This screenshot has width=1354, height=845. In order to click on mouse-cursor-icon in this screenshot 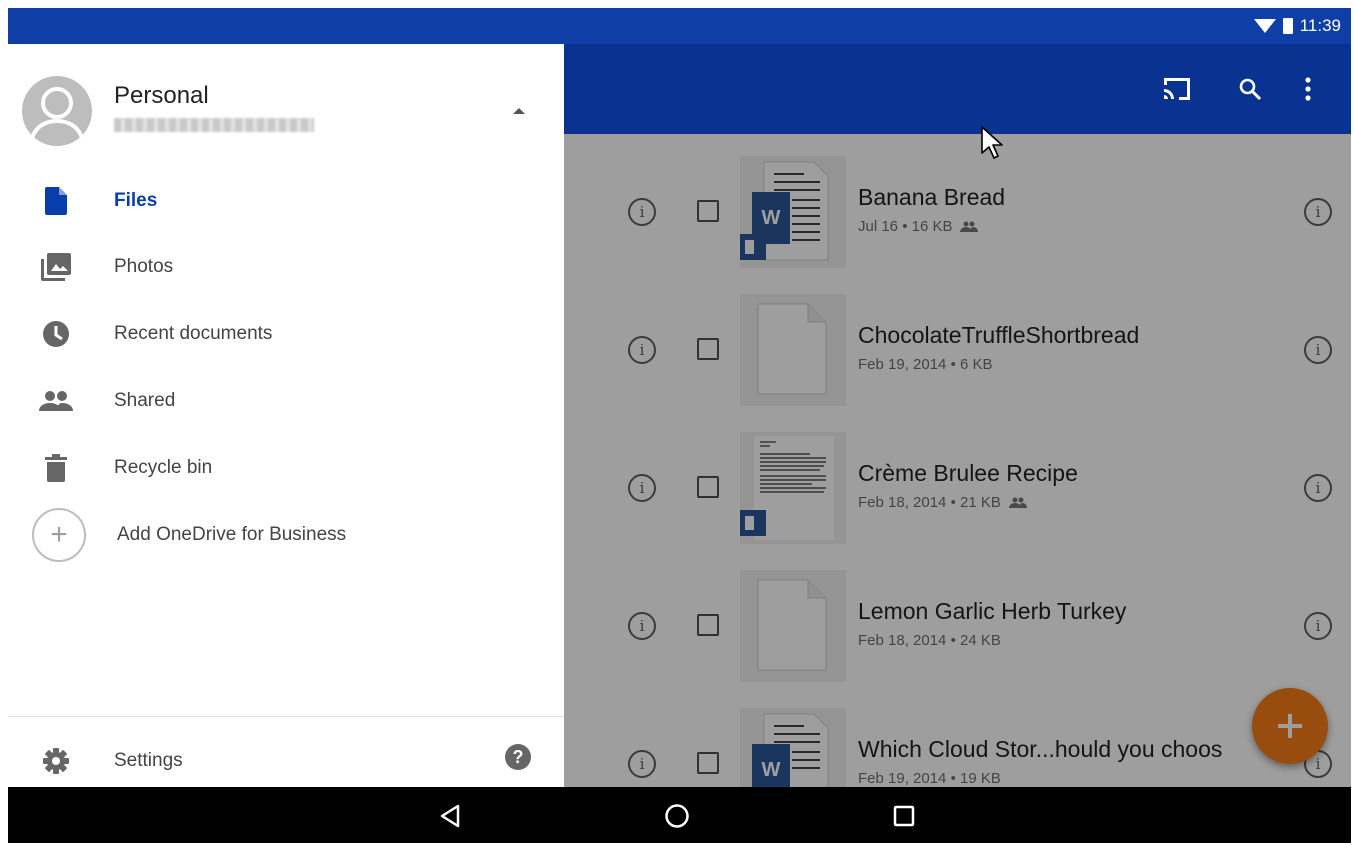, I will do `click(992, 142)`.